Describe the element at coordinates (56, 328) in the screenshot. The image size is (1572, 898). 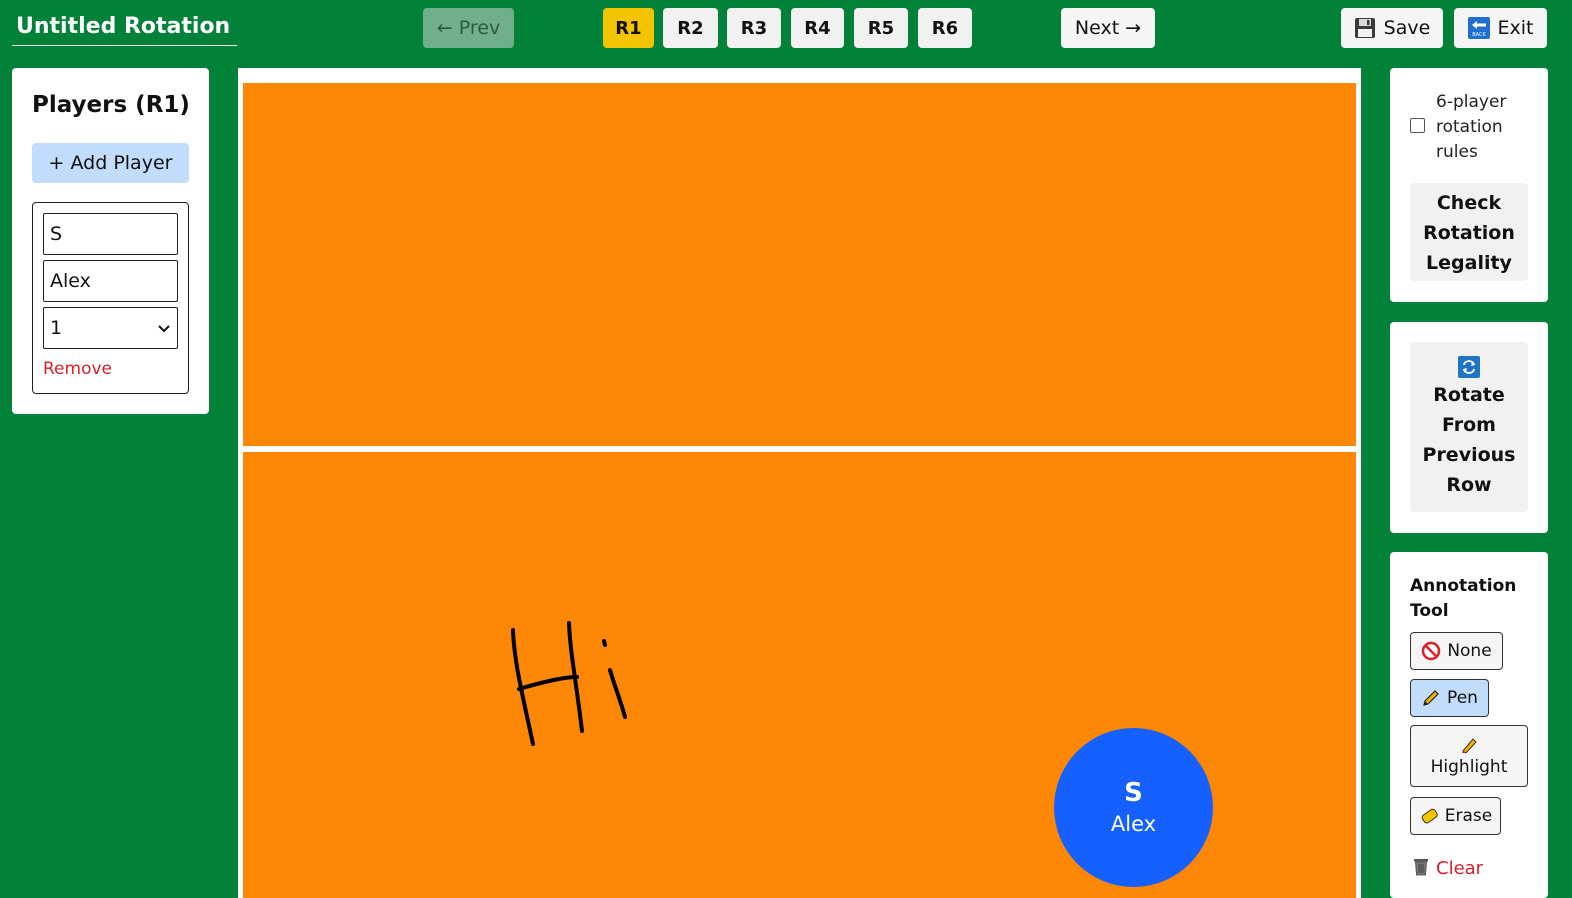
I see `player-number-value: 1` at that location.